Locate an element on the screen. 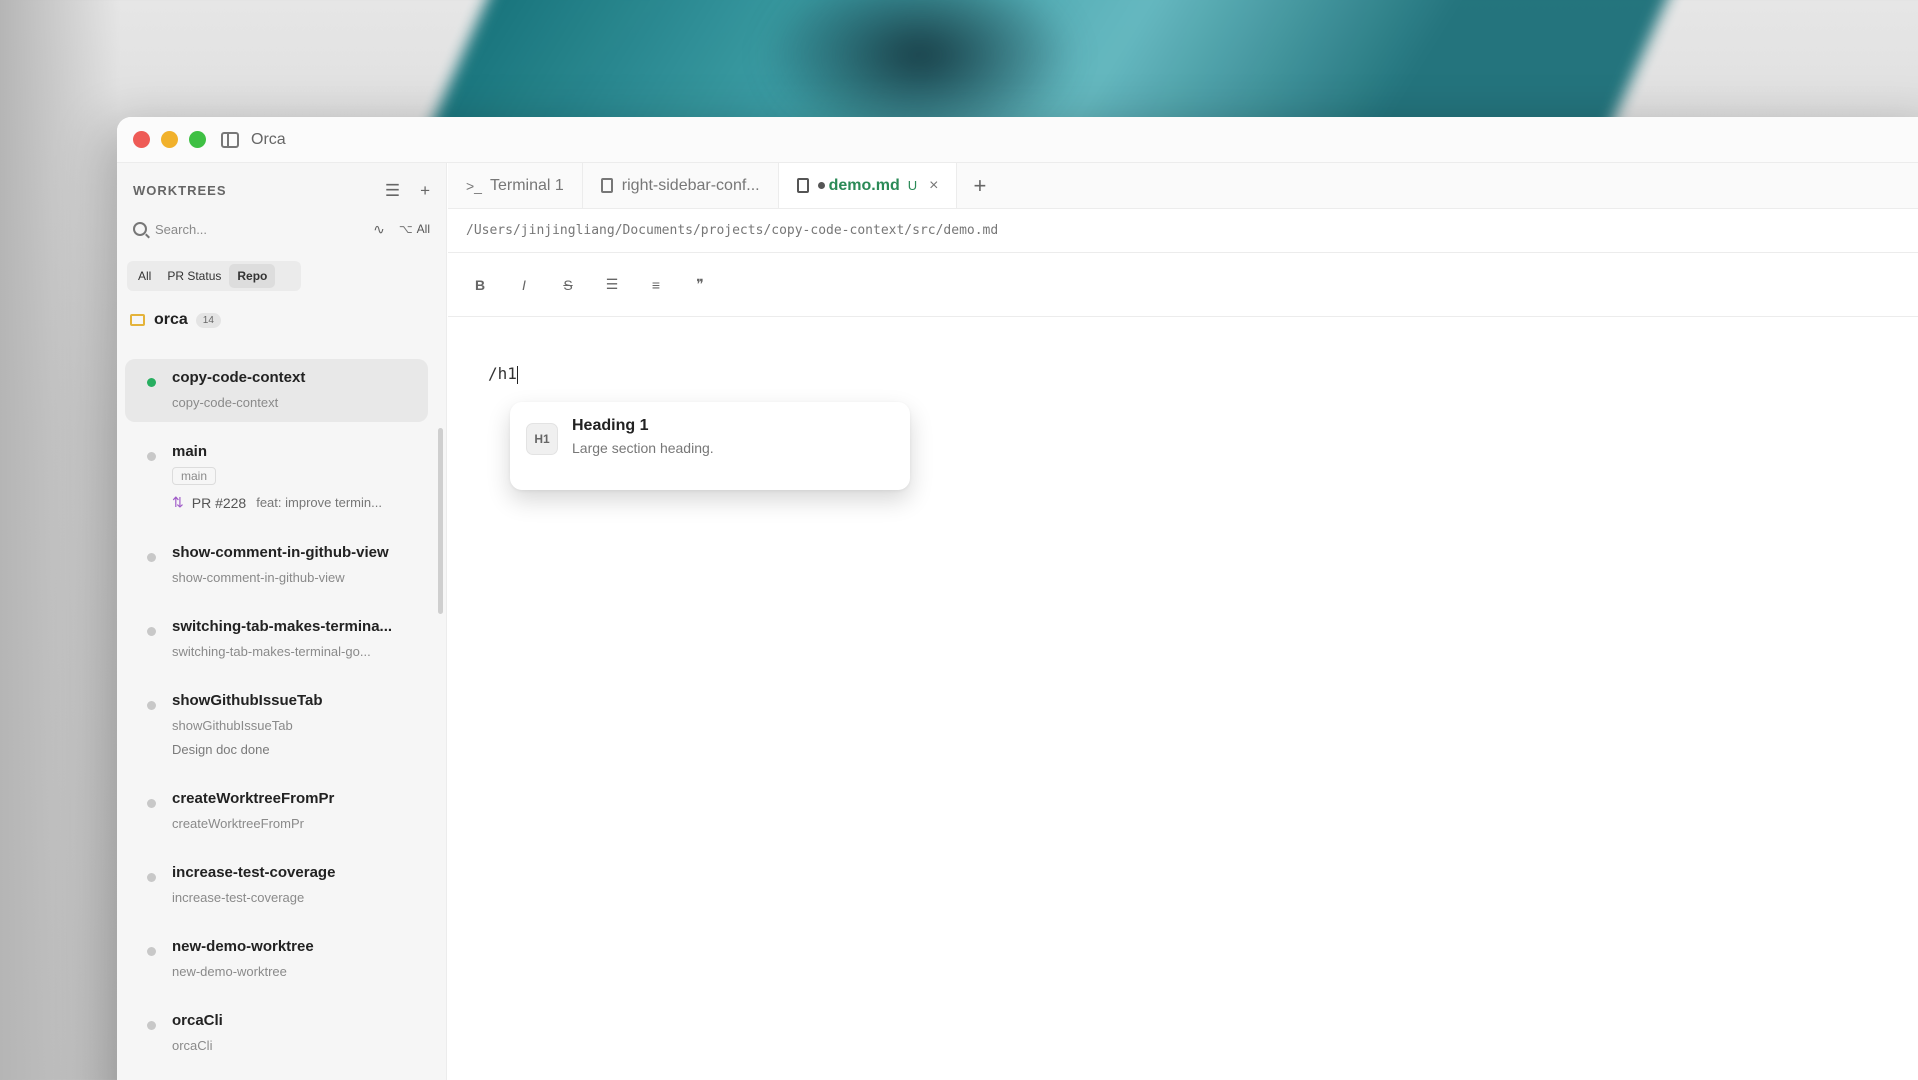 The width and height of the screenshot is (1918, 1080). worktree-name: createWorktreeFromPr is located at coordinates (253, 798).